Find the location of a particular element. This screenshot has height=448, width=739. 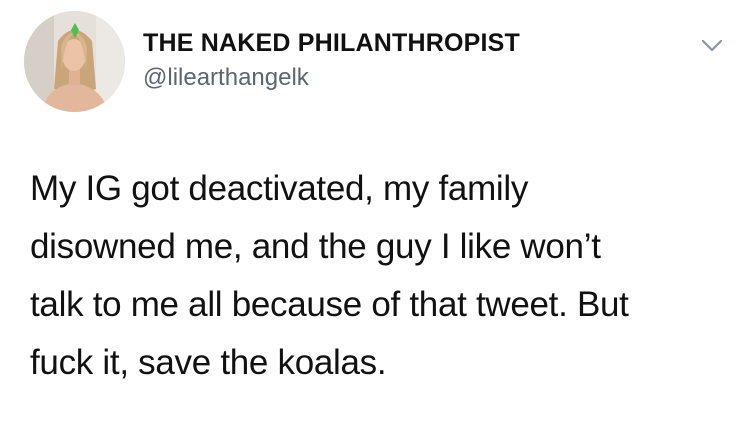

tweet-text-line: disowned me, and the guy I like won’t is located at coordinates (315, 246).